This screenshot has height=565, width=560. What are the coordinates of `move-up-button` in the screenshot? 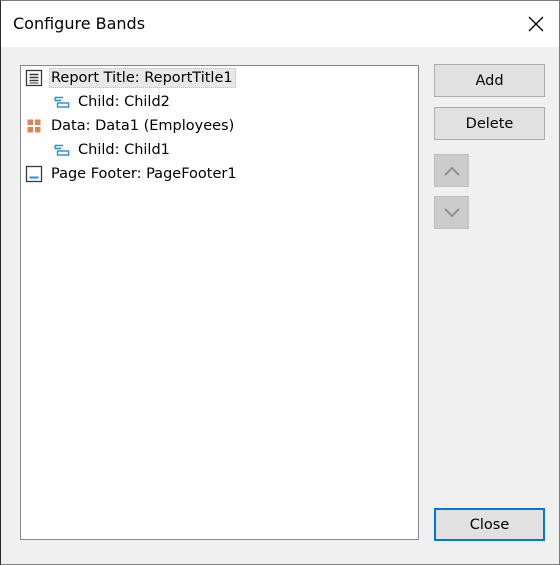 It's located at (451, 170).